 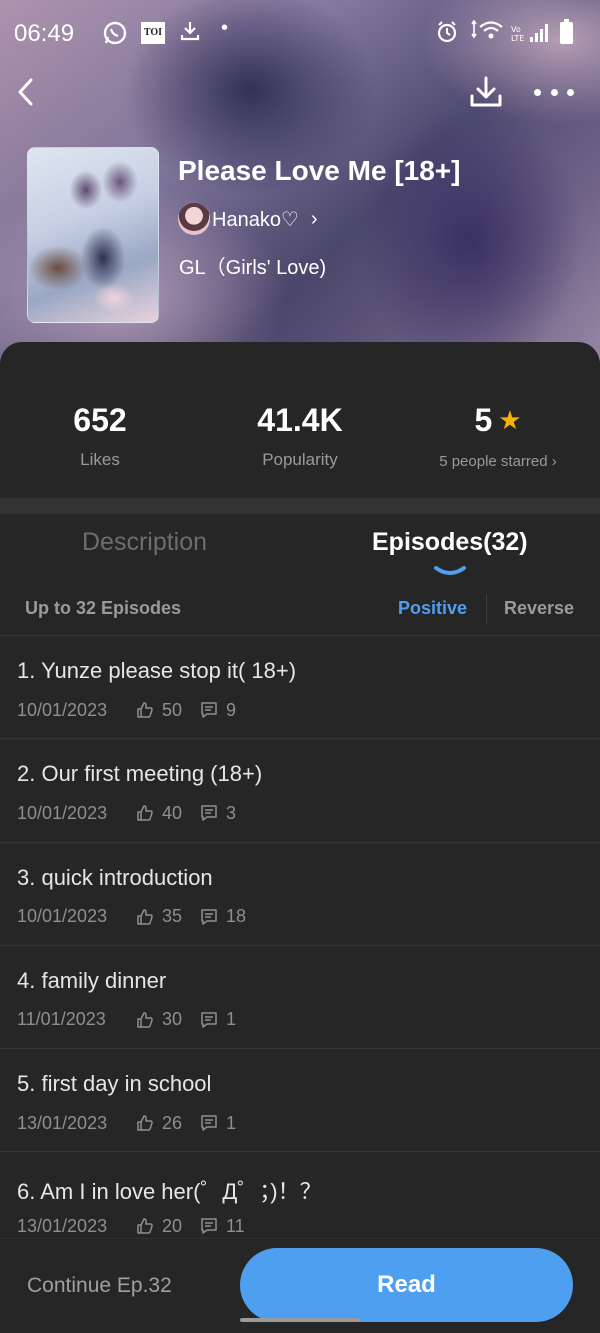 I want to click on episode-likes: 26, so click(x=172, y=1122).